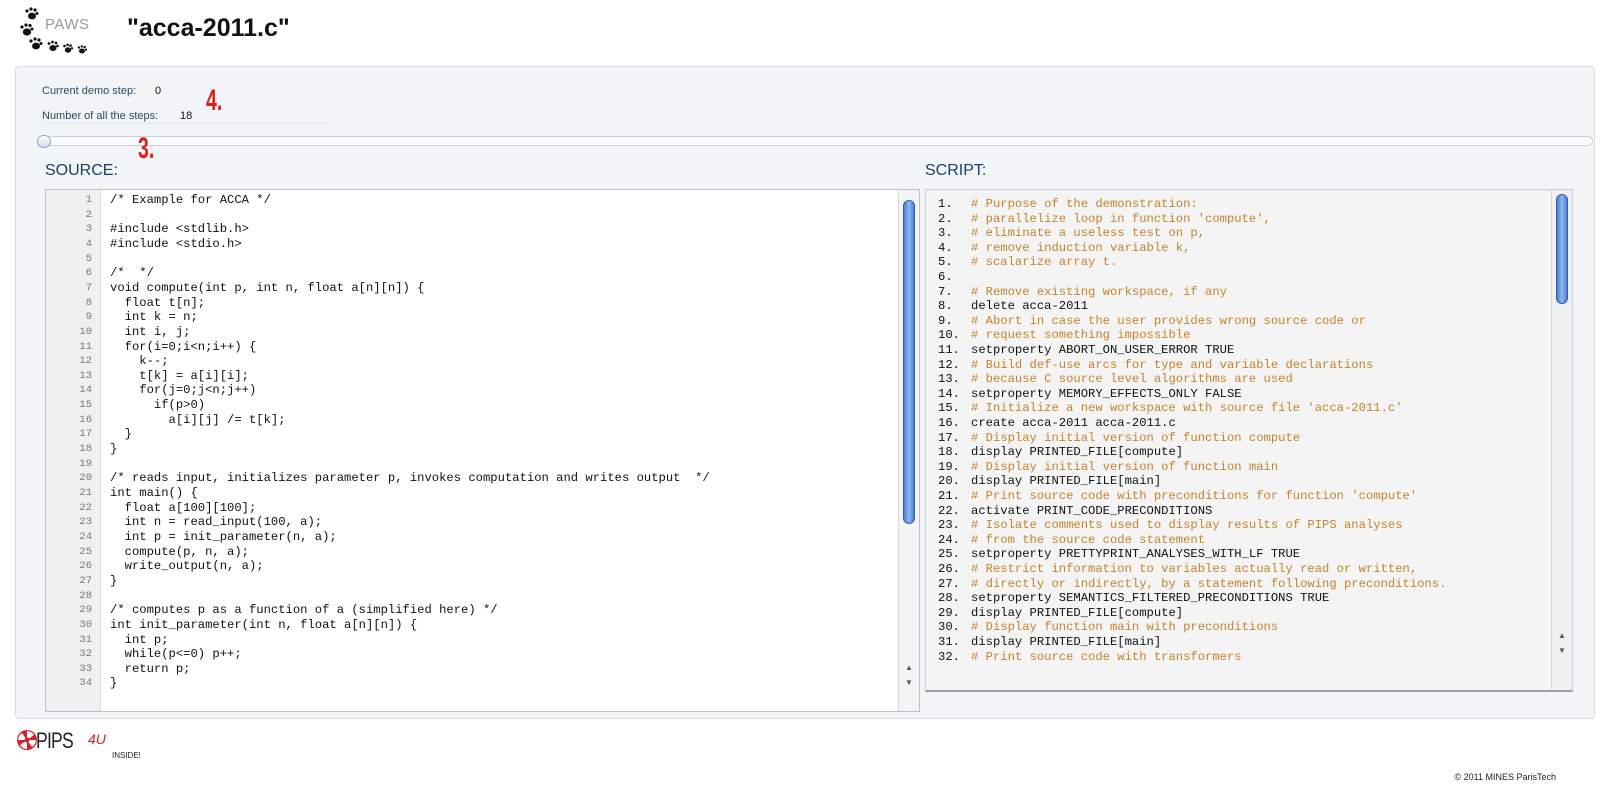 Image resolution: width=1608 pixels, height=787 pixels. What do you see at coordinates (81, 170) in the screenshot?
I see `source-title: SOURCE:` at bounding box center [81, 170].